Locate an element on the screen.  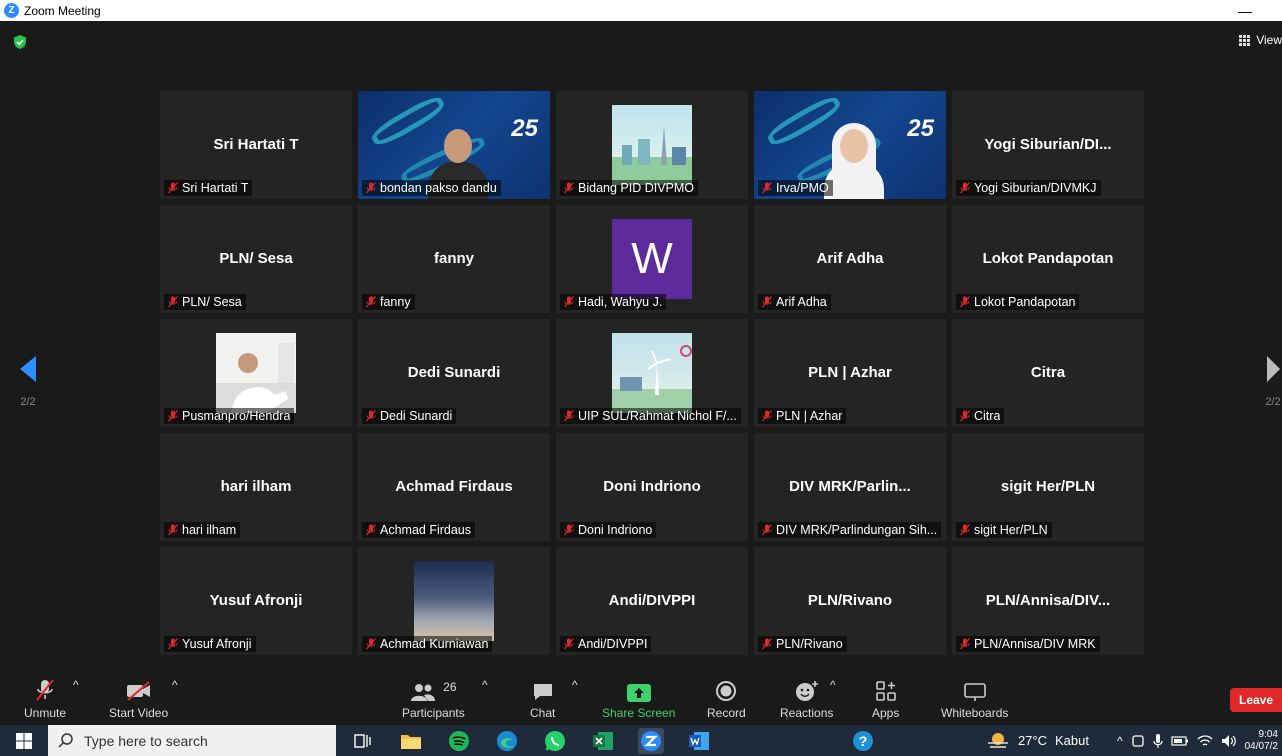
participant-tile: 25 bondan pakso dandu is located at coordinates (454, 145).